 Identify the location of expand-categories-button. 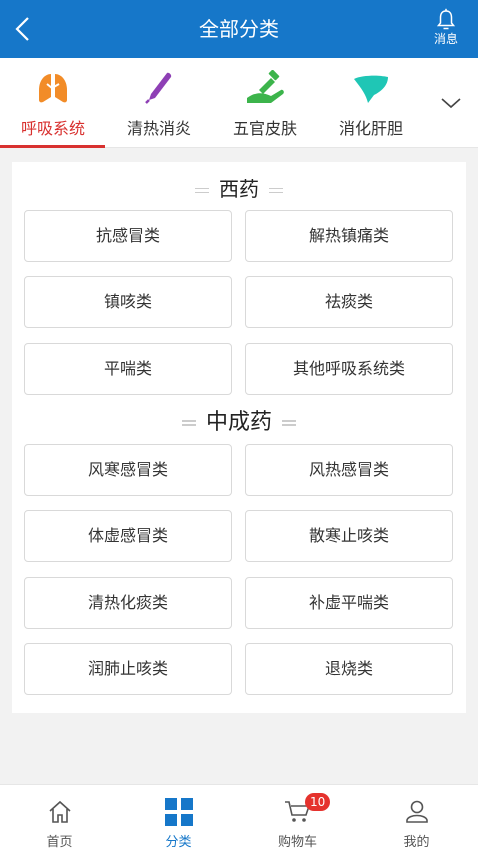
(451, 103).